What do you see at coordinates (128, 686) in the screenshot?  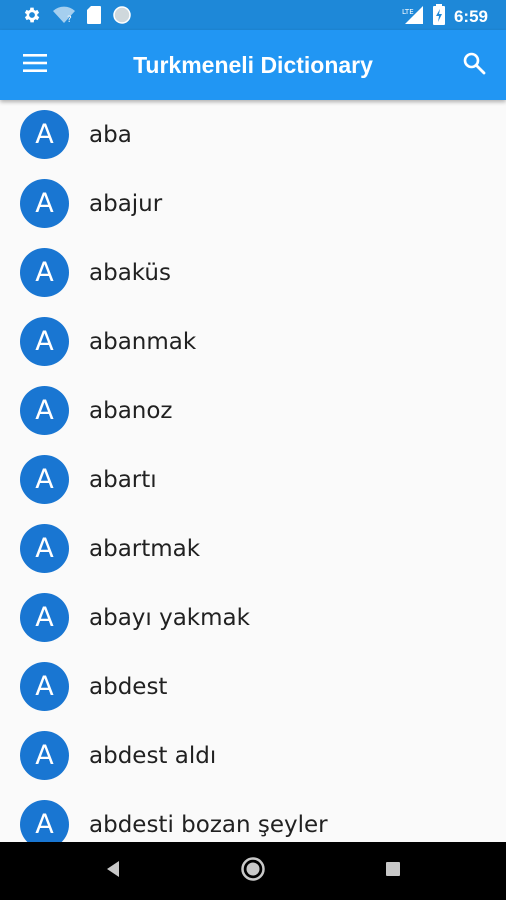 I see `word-label: abdest` at bounding box center [128, 686].